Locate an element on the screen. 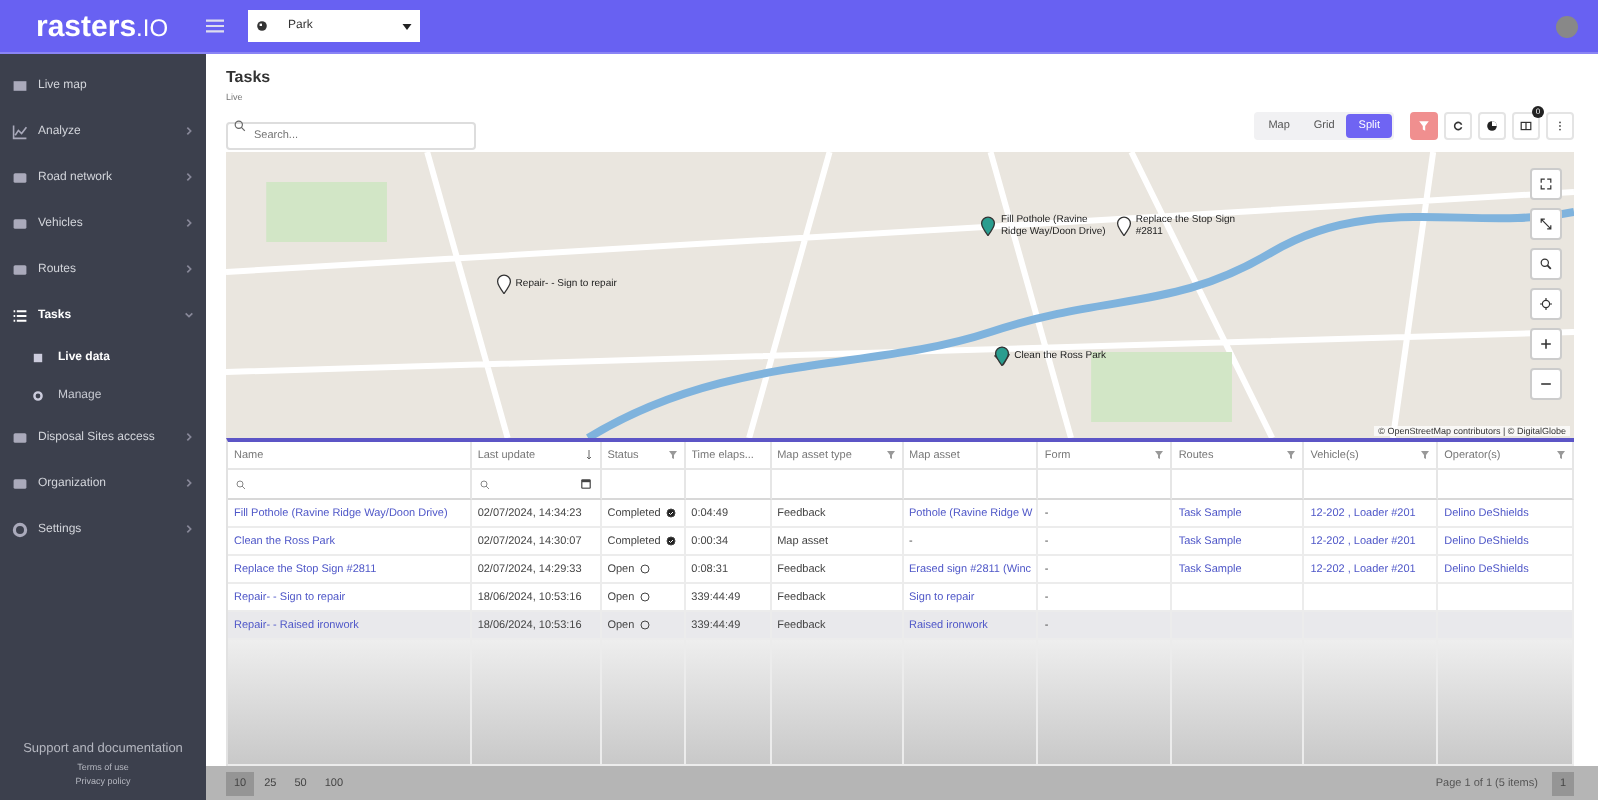 The width and height of the screenshot is (1598, 800). locate-button is located at coordinates (1546, 304).